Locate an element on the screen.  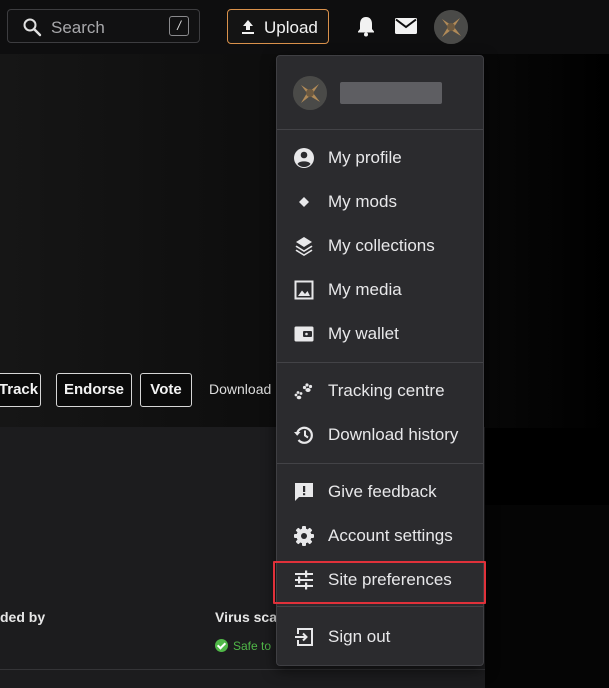
username-redacted is located at coordinates (391, 93).